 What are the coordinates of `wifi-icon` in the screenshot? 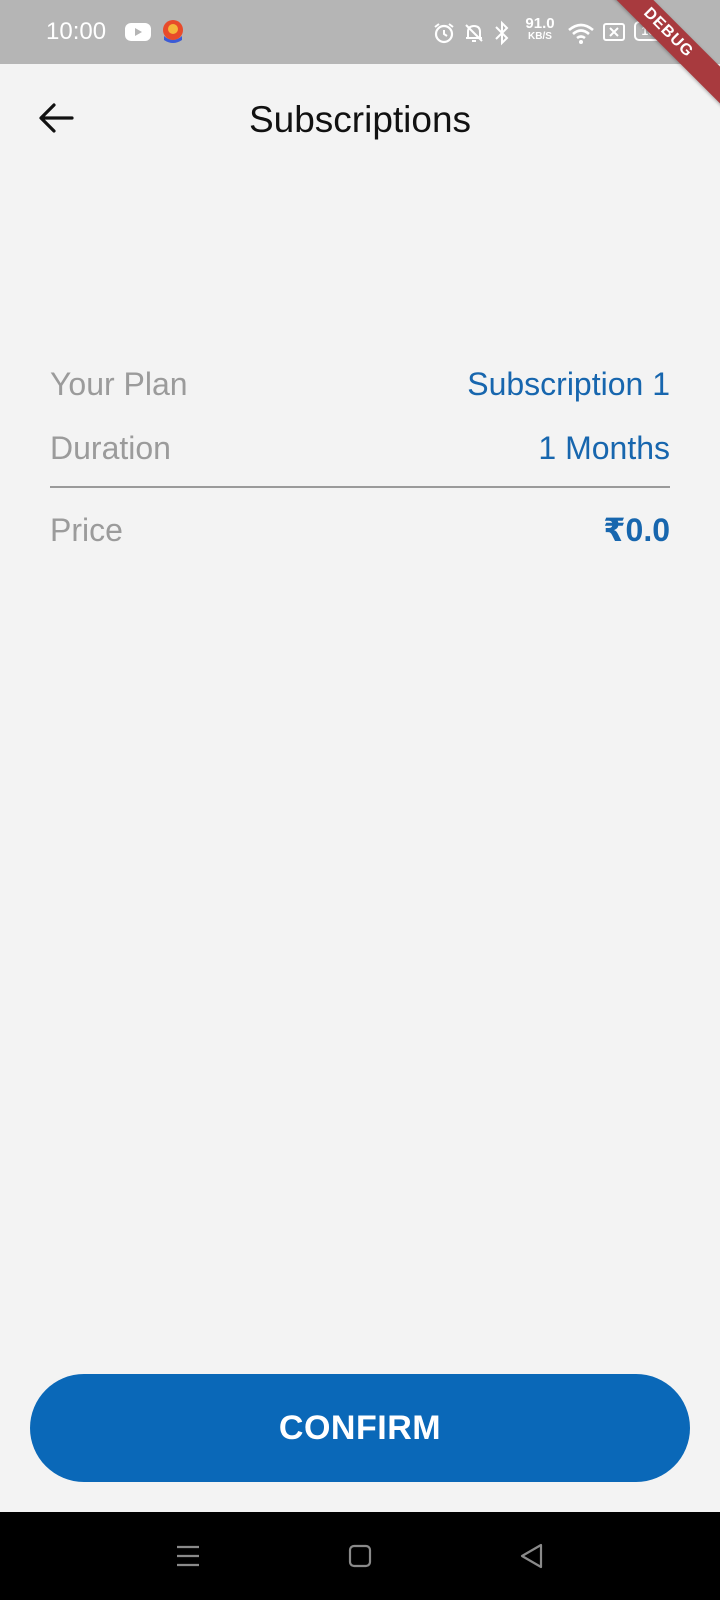 It's located at (581, 33).